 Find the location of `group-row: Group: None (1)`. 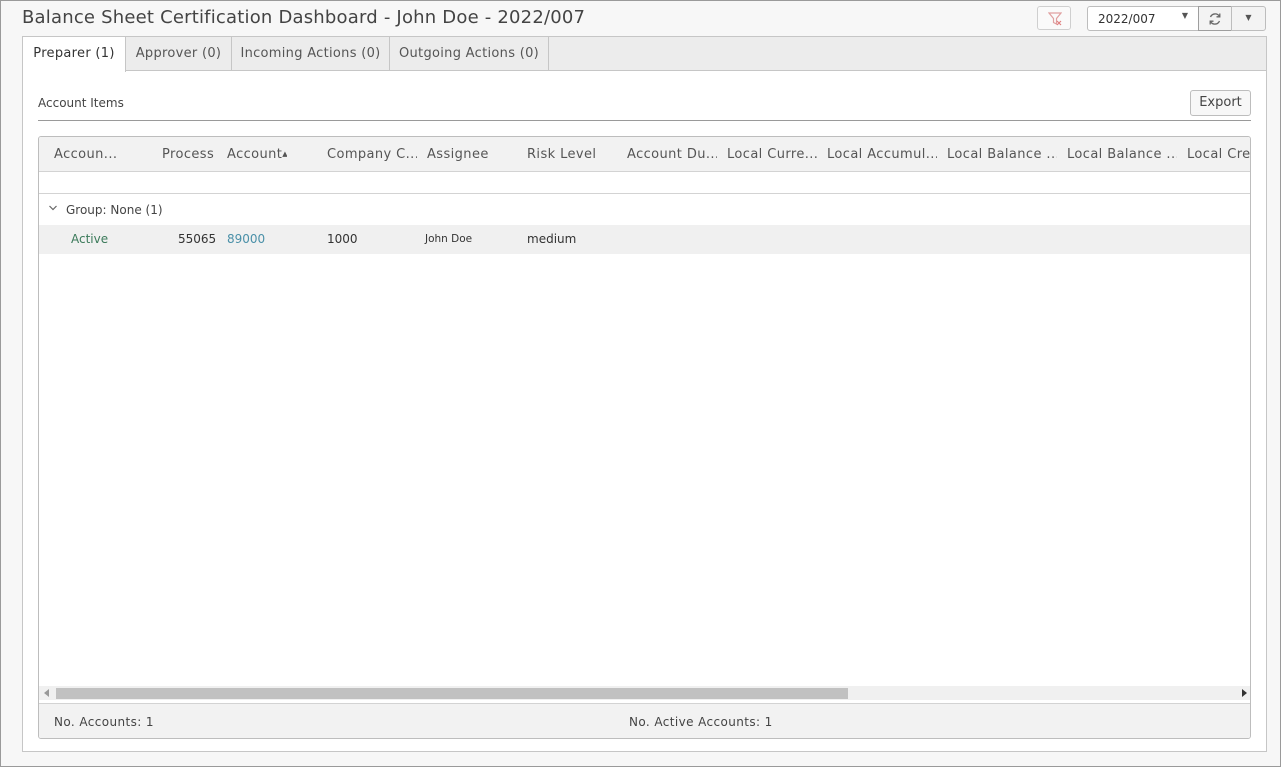

group-row: Group: None (1) is located at coordinates (644, 209).